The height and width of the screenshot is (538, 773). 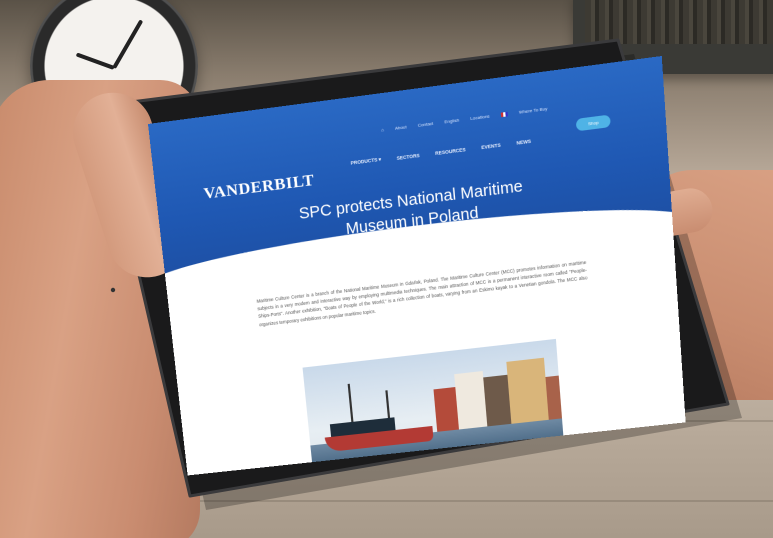 I want to click on nav-news: NEWS, so click(x=523, y=141).